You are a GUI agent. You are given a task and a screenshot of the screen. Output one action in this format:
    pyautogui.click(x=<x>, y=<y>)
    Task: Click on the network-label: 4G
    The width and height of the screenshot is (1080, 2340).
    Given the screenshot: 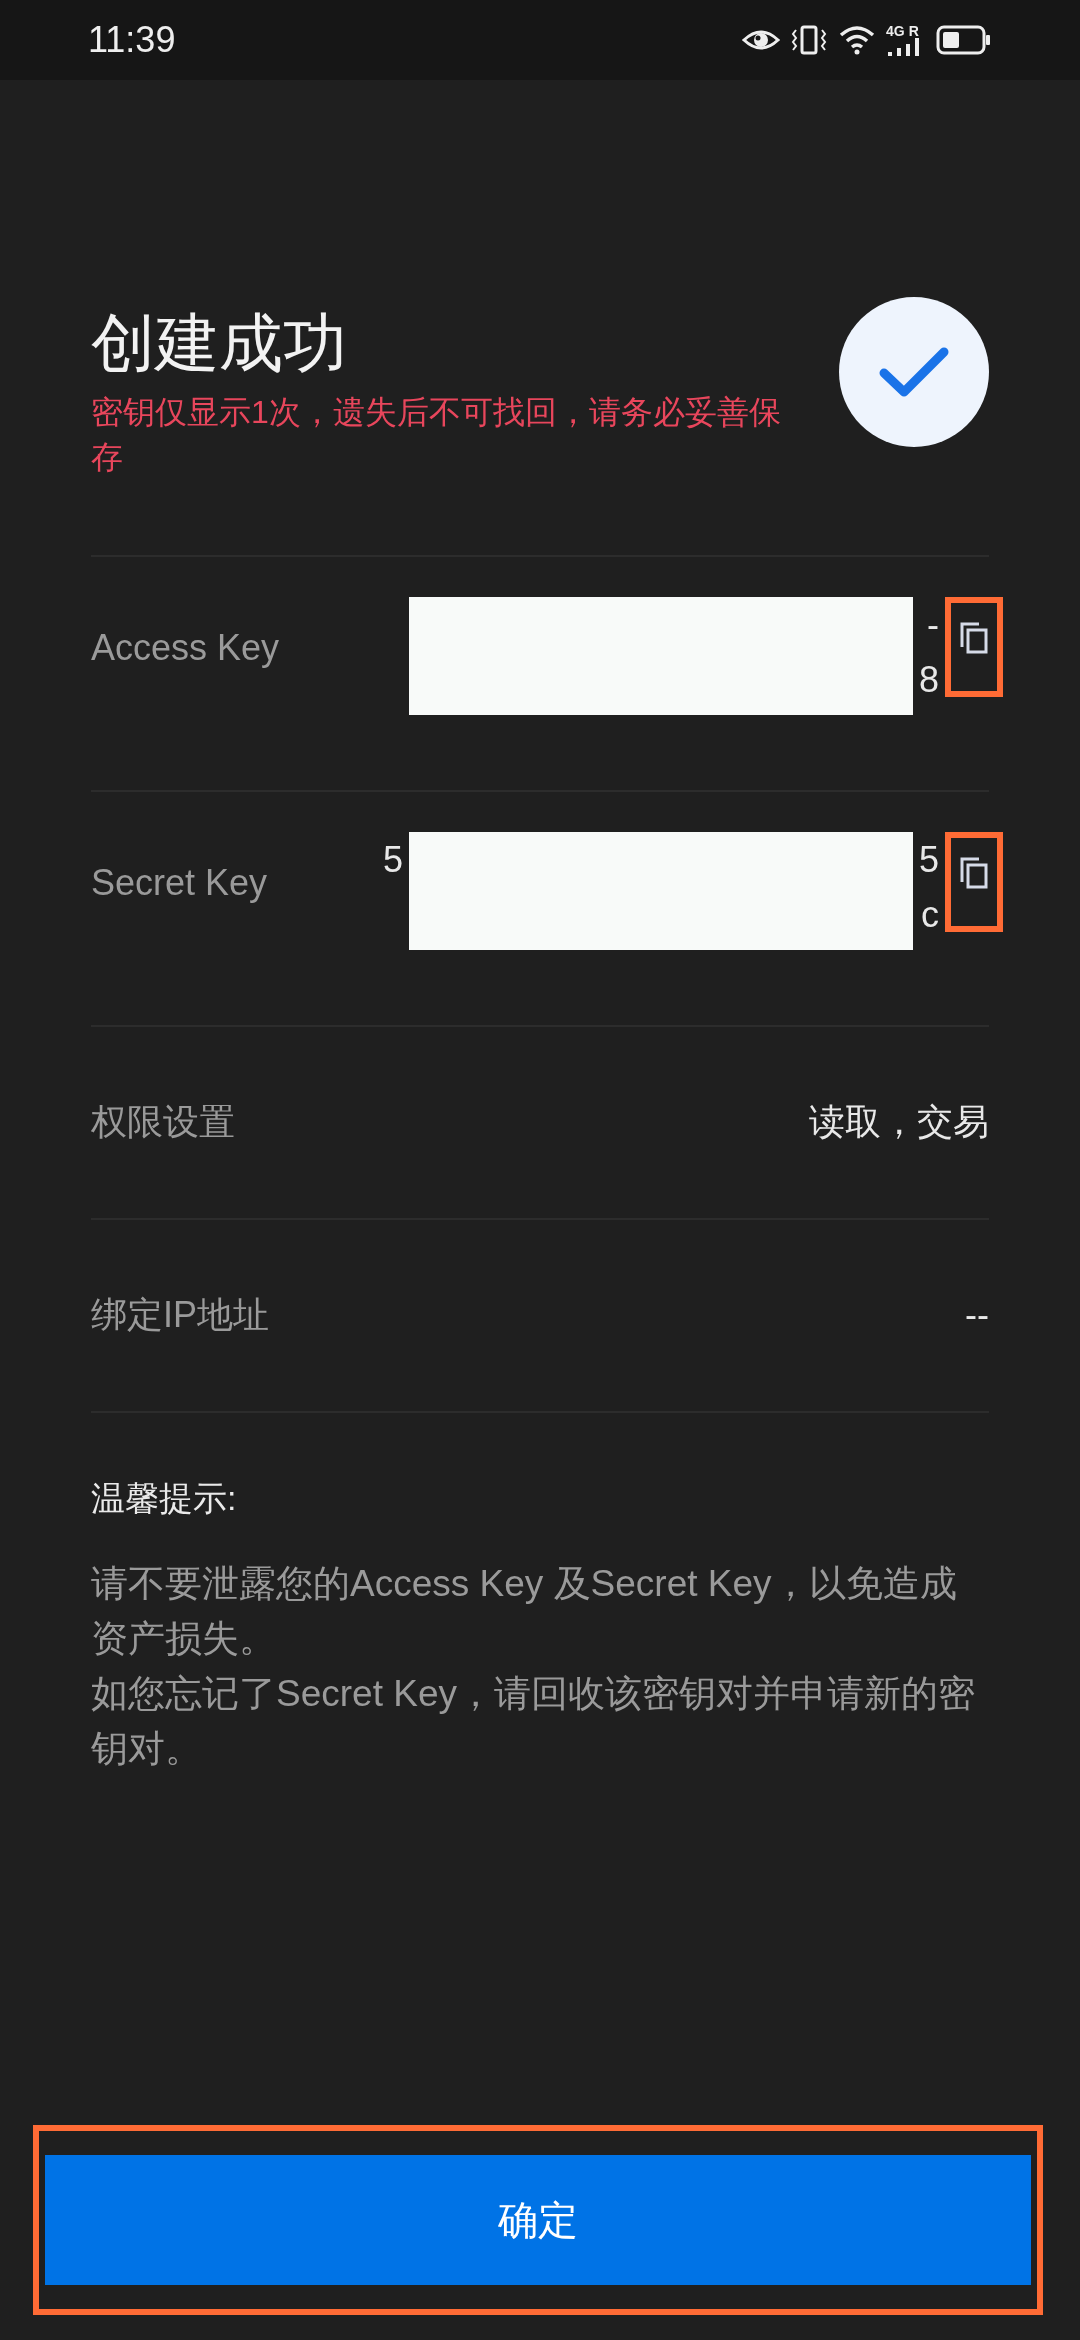 What is the action you would take?
    pyautogui.click(x=895, y=31)
    